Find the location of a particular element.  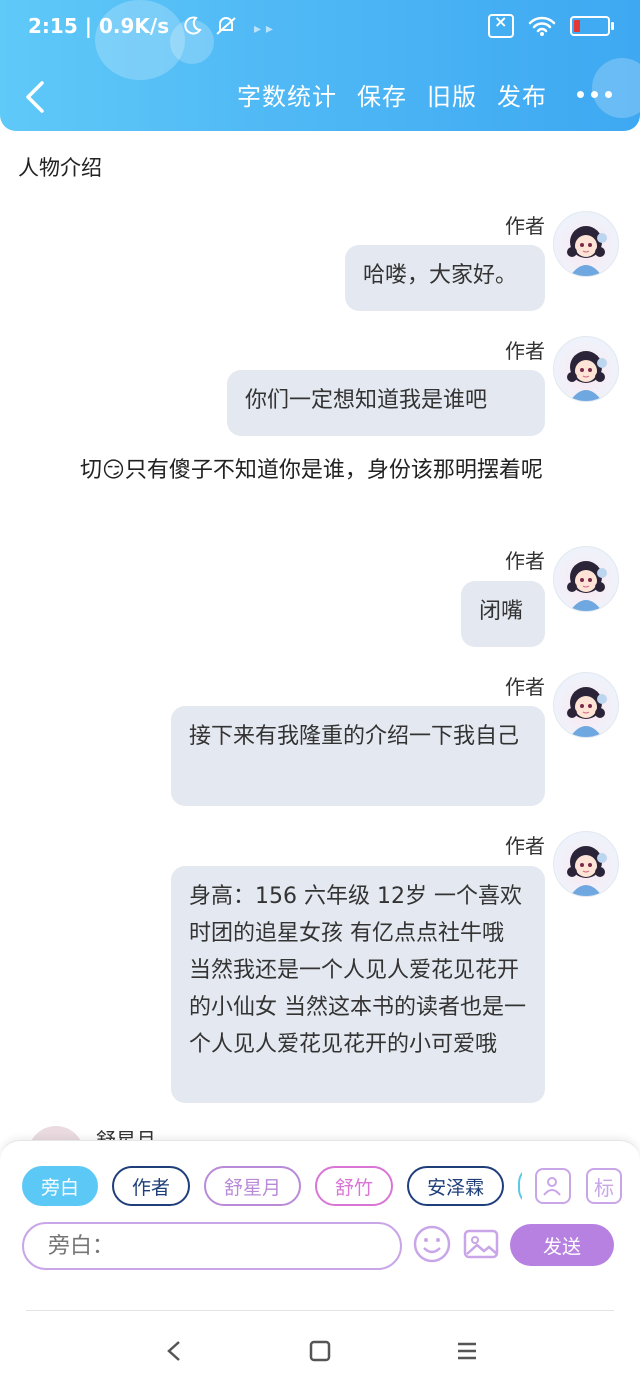

character-manage-icon is located at coordinates (553, 1186).